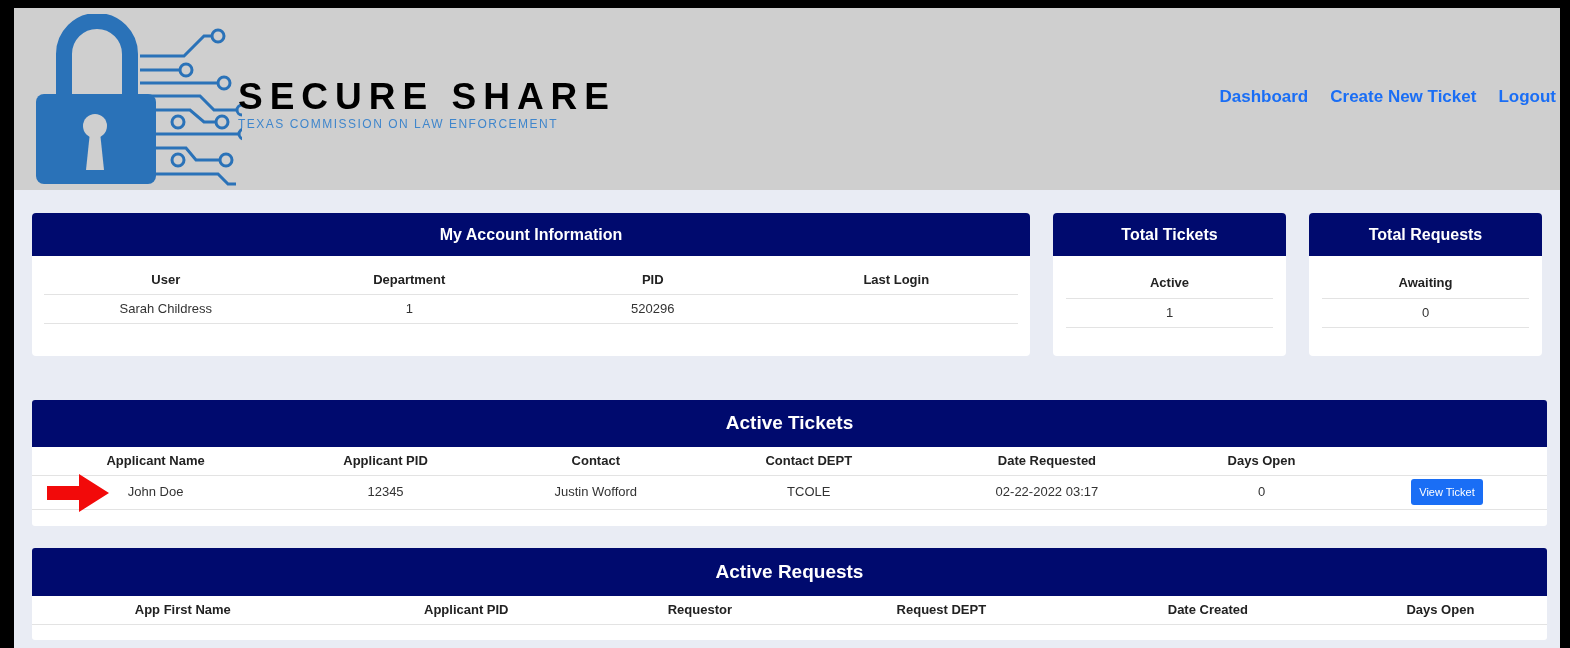  Describe the element at coordinates (809, 492) in the screenshot. I see `table-cell: TCOLE` at that location.